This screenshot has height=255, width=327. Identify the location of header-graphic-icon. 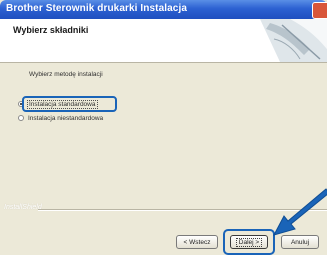
(293, 40).